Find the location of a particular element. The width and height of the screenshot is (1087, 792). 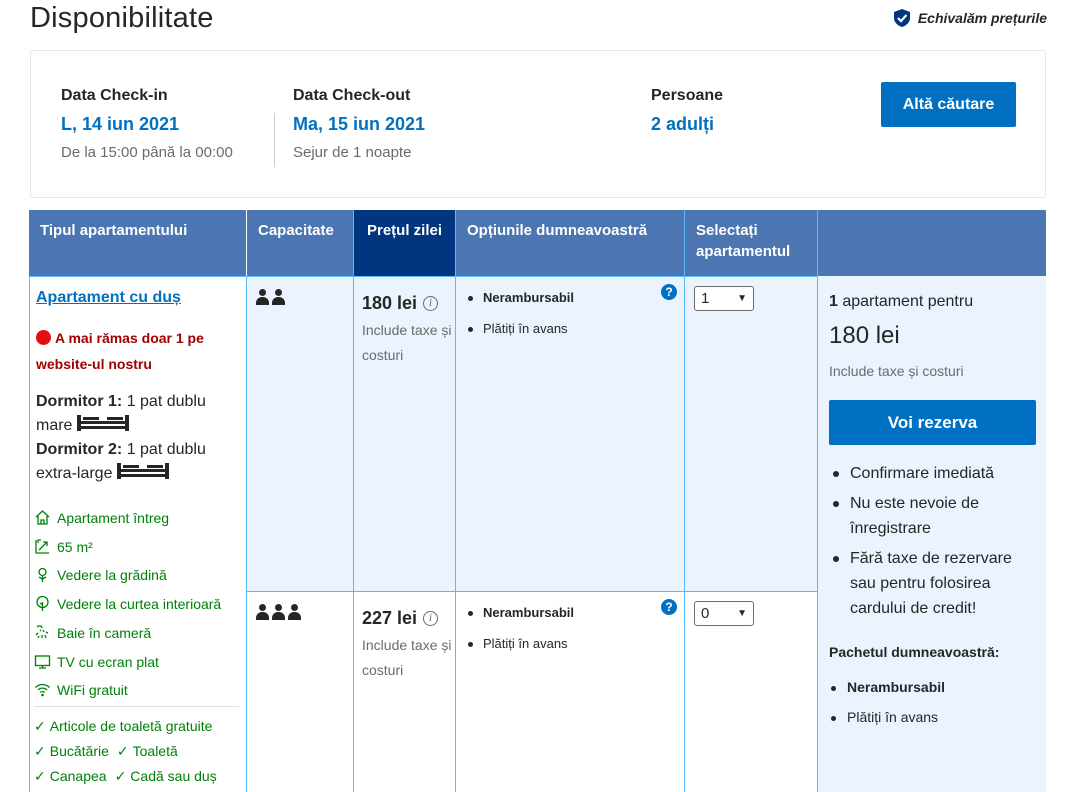

rate-1-quantity-select: 1 ▼ is located at coordinates (724, 298).